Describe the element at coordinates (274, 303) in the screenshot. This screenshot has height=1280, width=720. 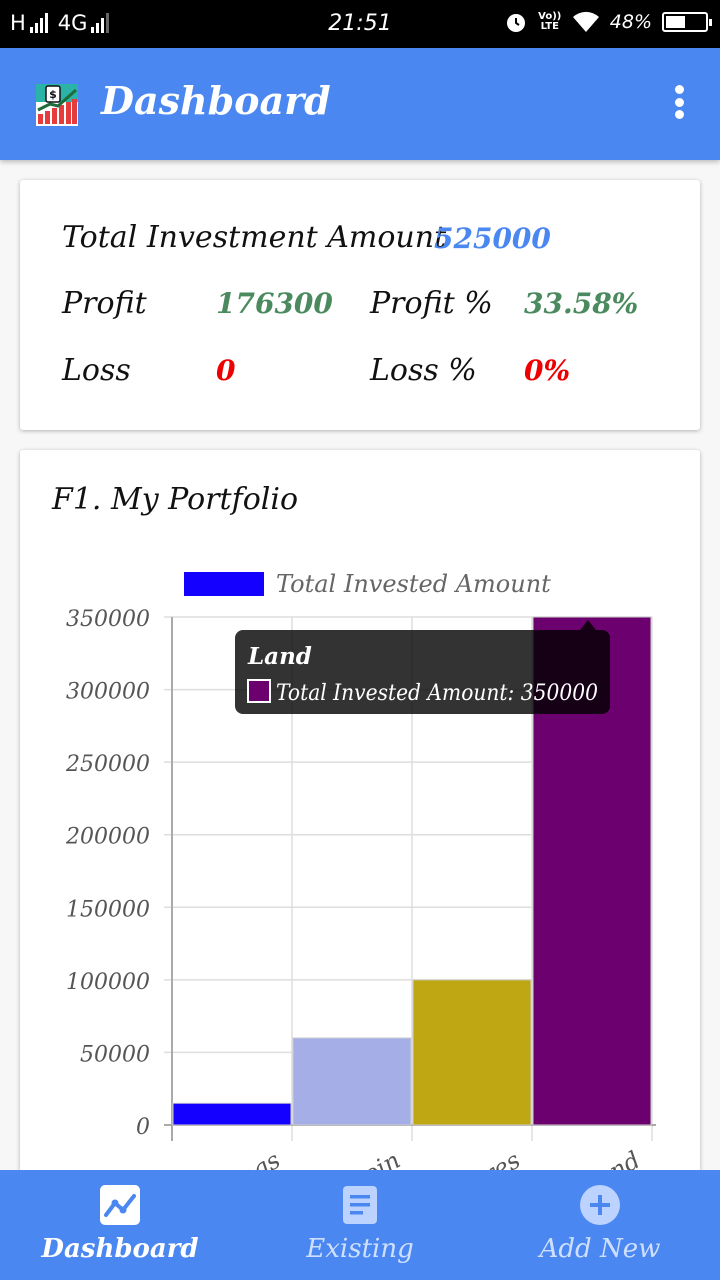
I see `profit-value: 176300` at that location.